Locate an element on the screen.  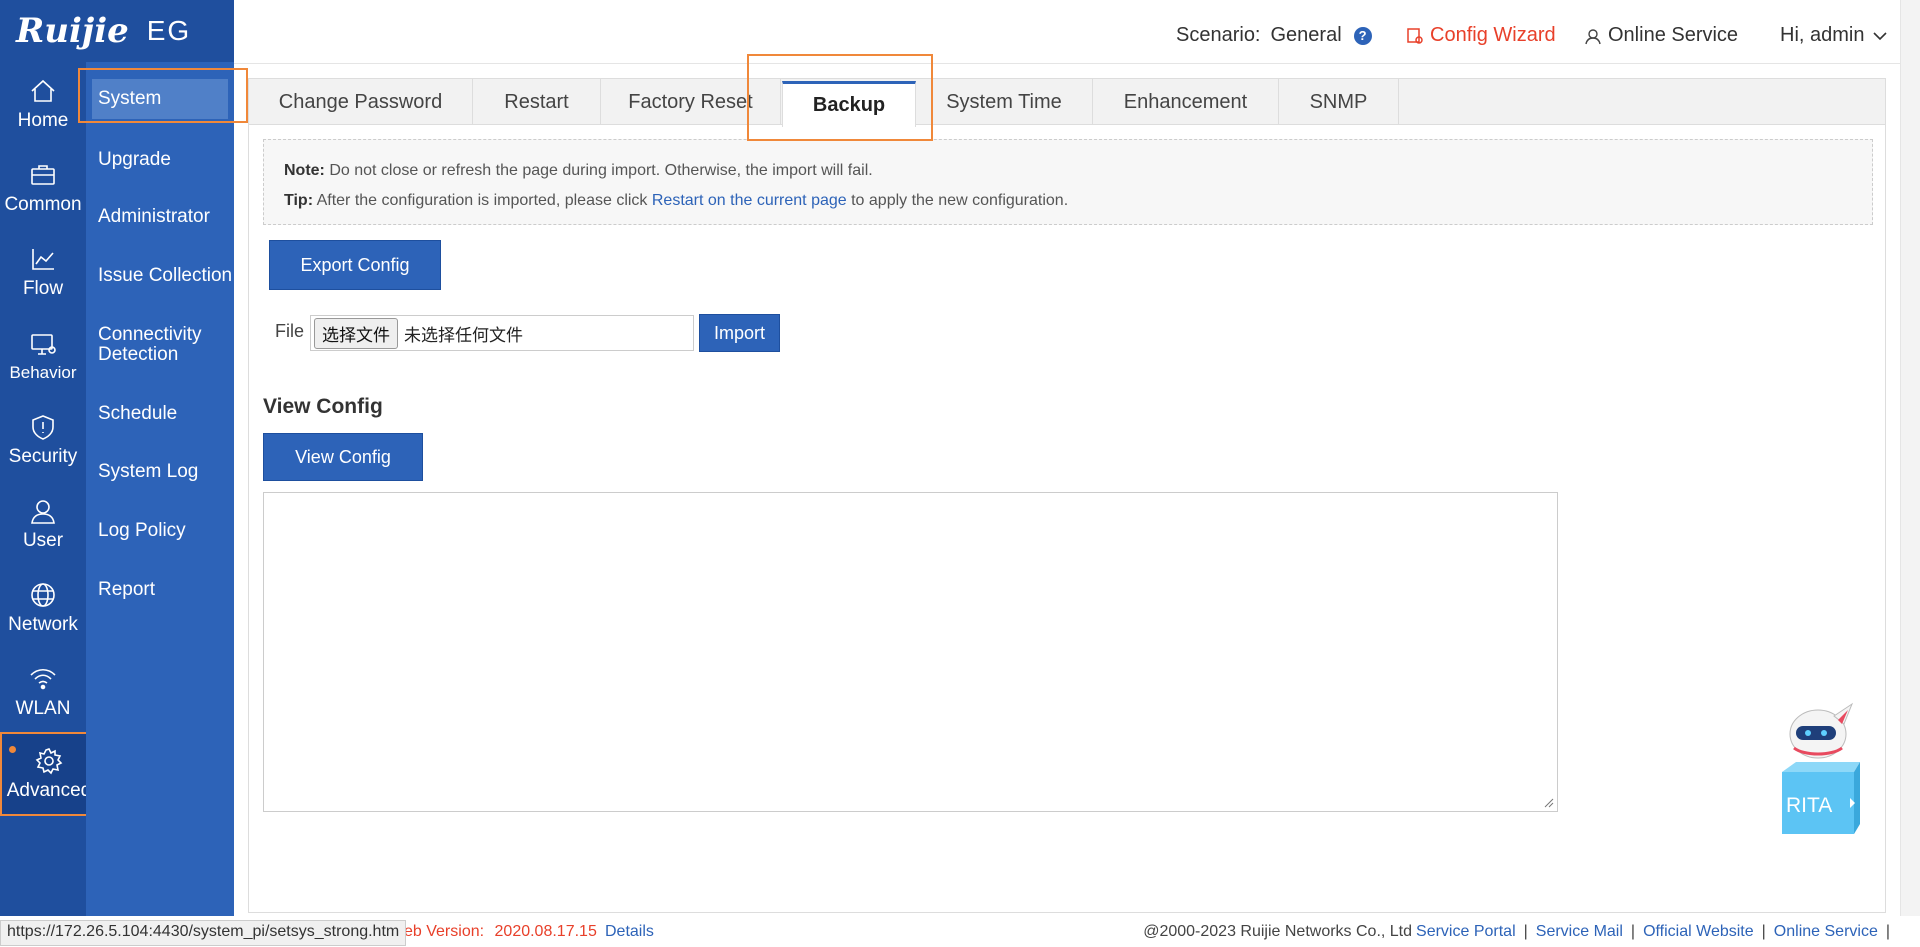
subnav-report: Report is located at coordinates (160, 590).